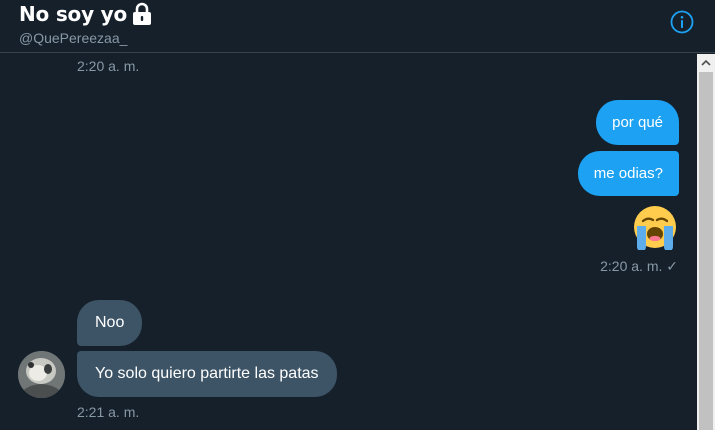 The height and width of the screenshot is (430, 715). I want to click on conversation-header: No soy yo @QuePereezaa_, so click(357, 26).